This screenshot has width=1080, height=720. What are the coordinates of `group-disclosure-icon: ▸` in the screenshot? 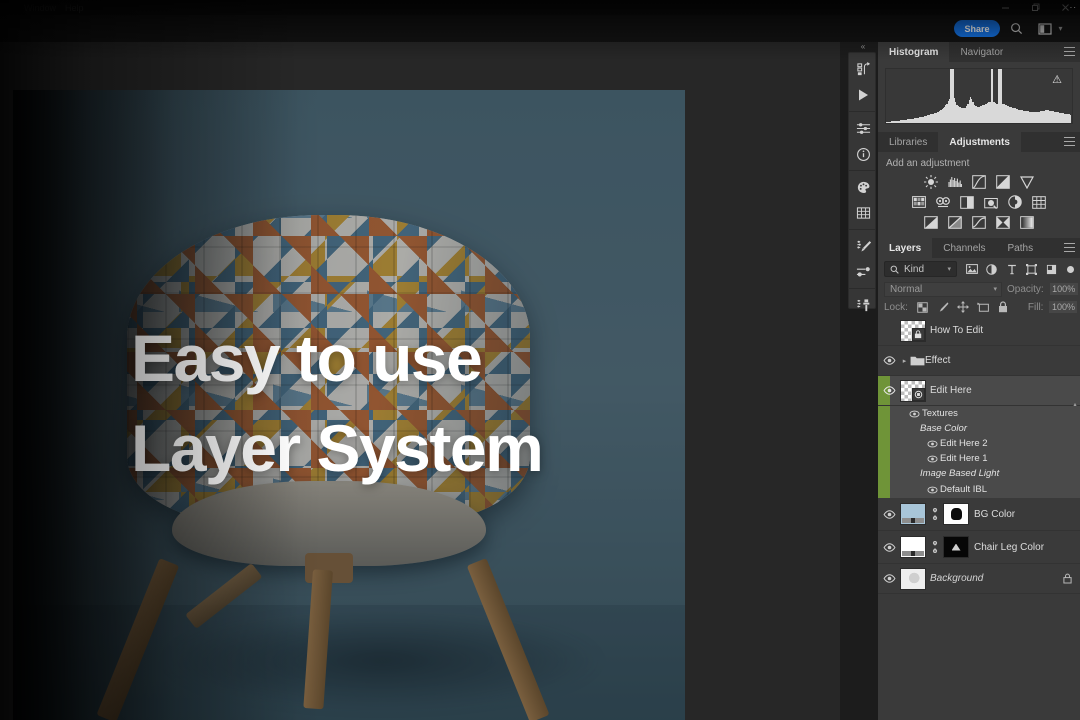 It's located at (904, 361).